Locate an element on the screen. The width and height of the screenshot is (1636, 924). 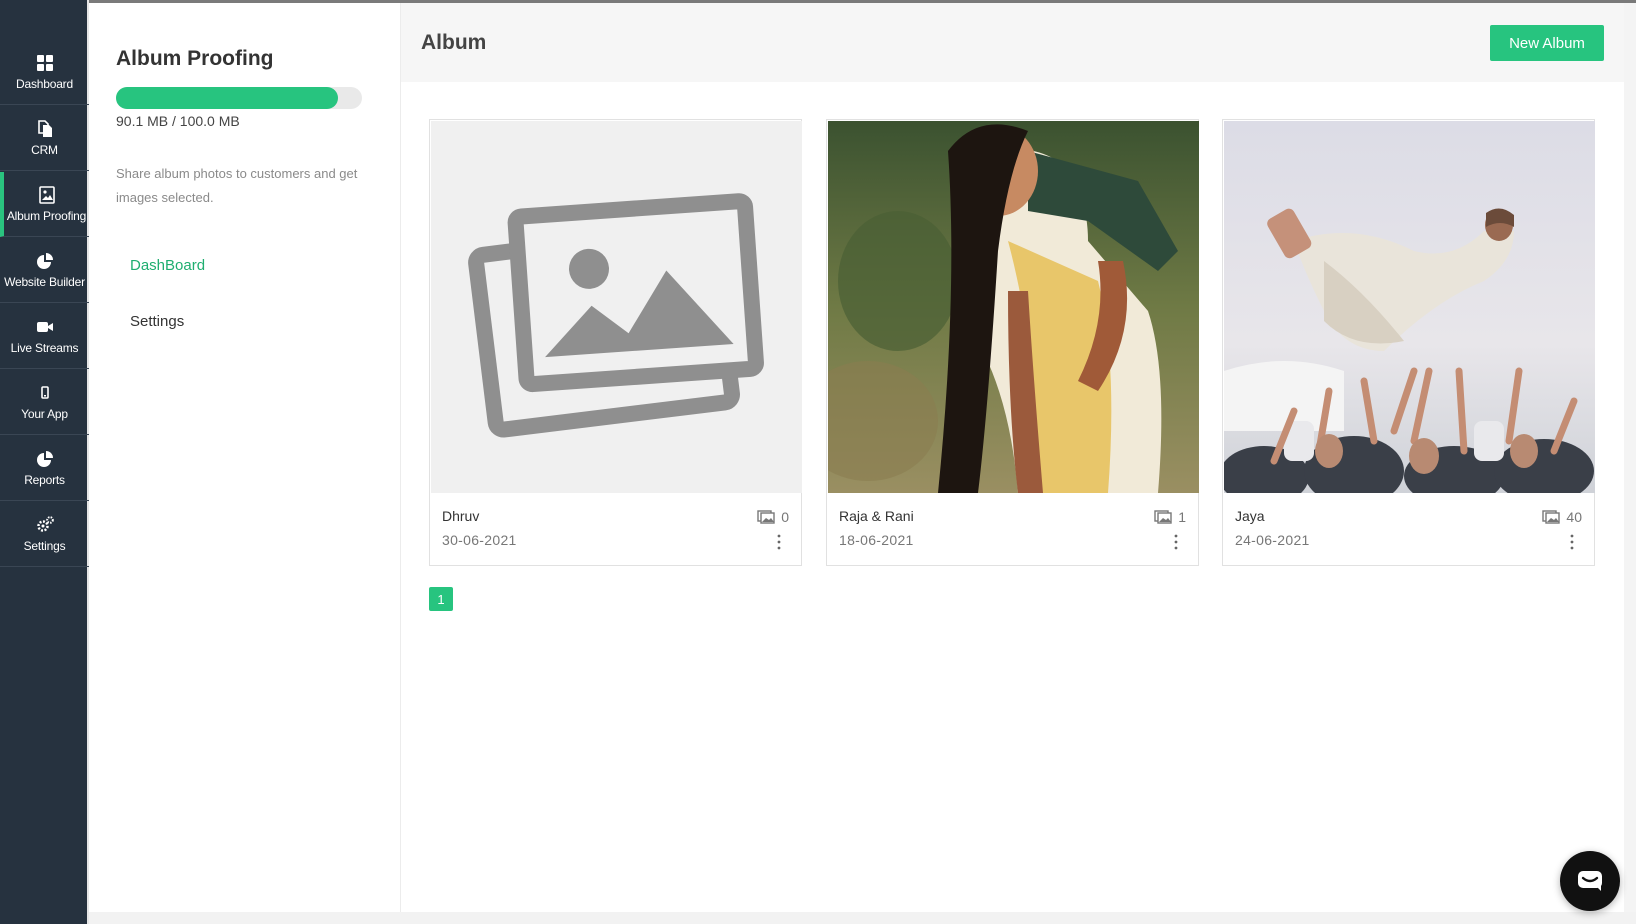
photo-count: 1 is located at coordinates (1170, 517).